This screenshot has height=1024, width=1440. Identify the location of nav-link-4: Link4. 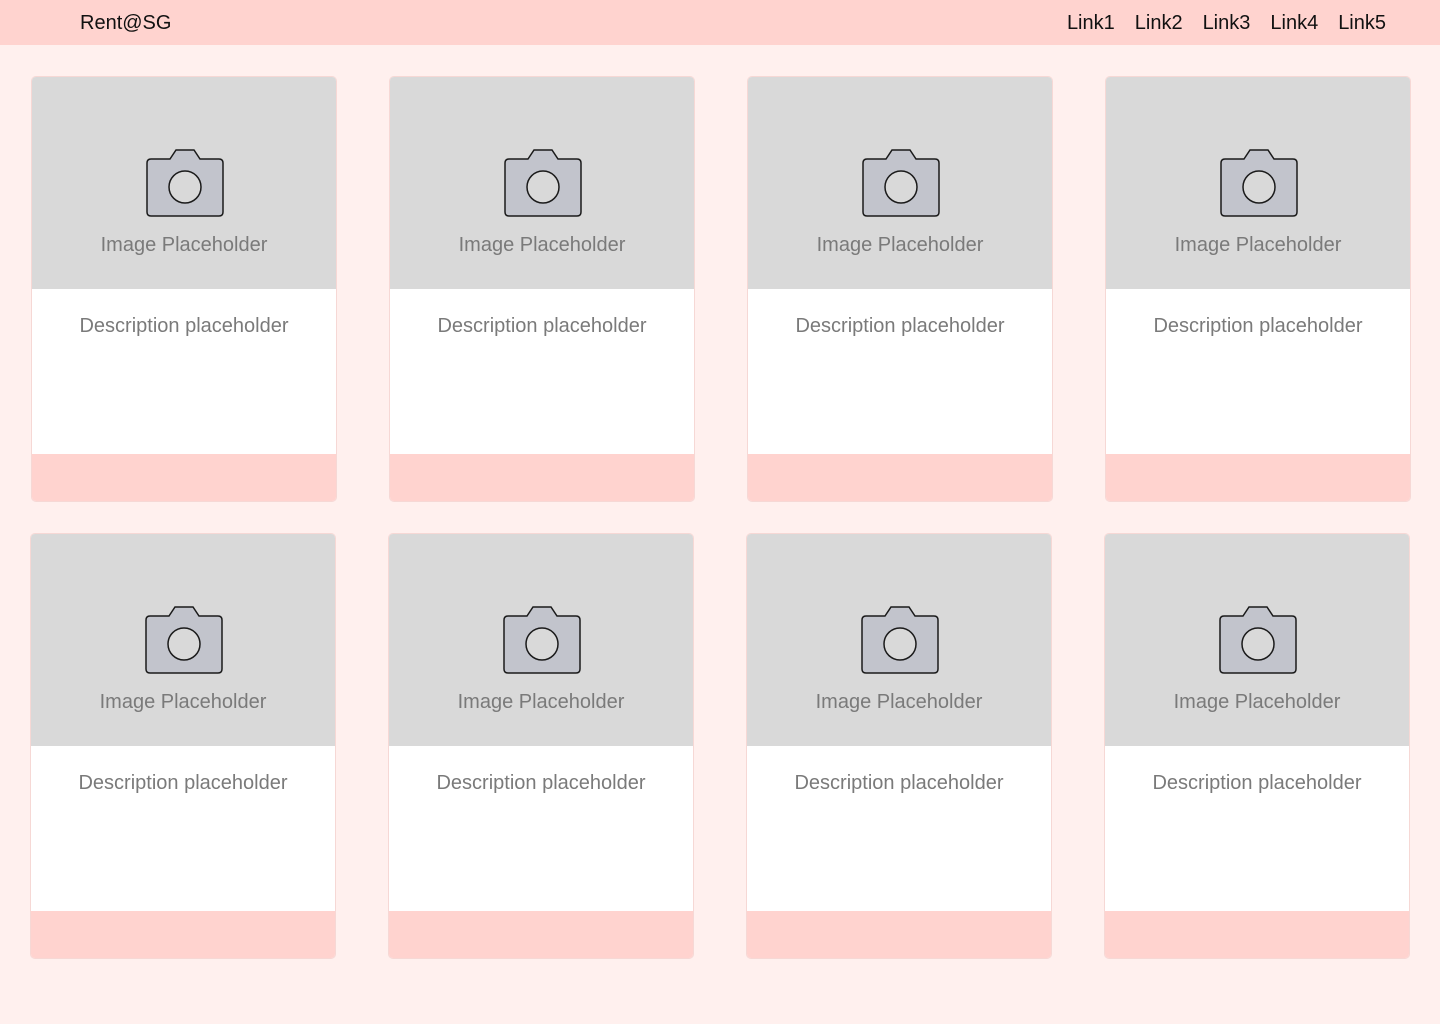
(1294, 23).